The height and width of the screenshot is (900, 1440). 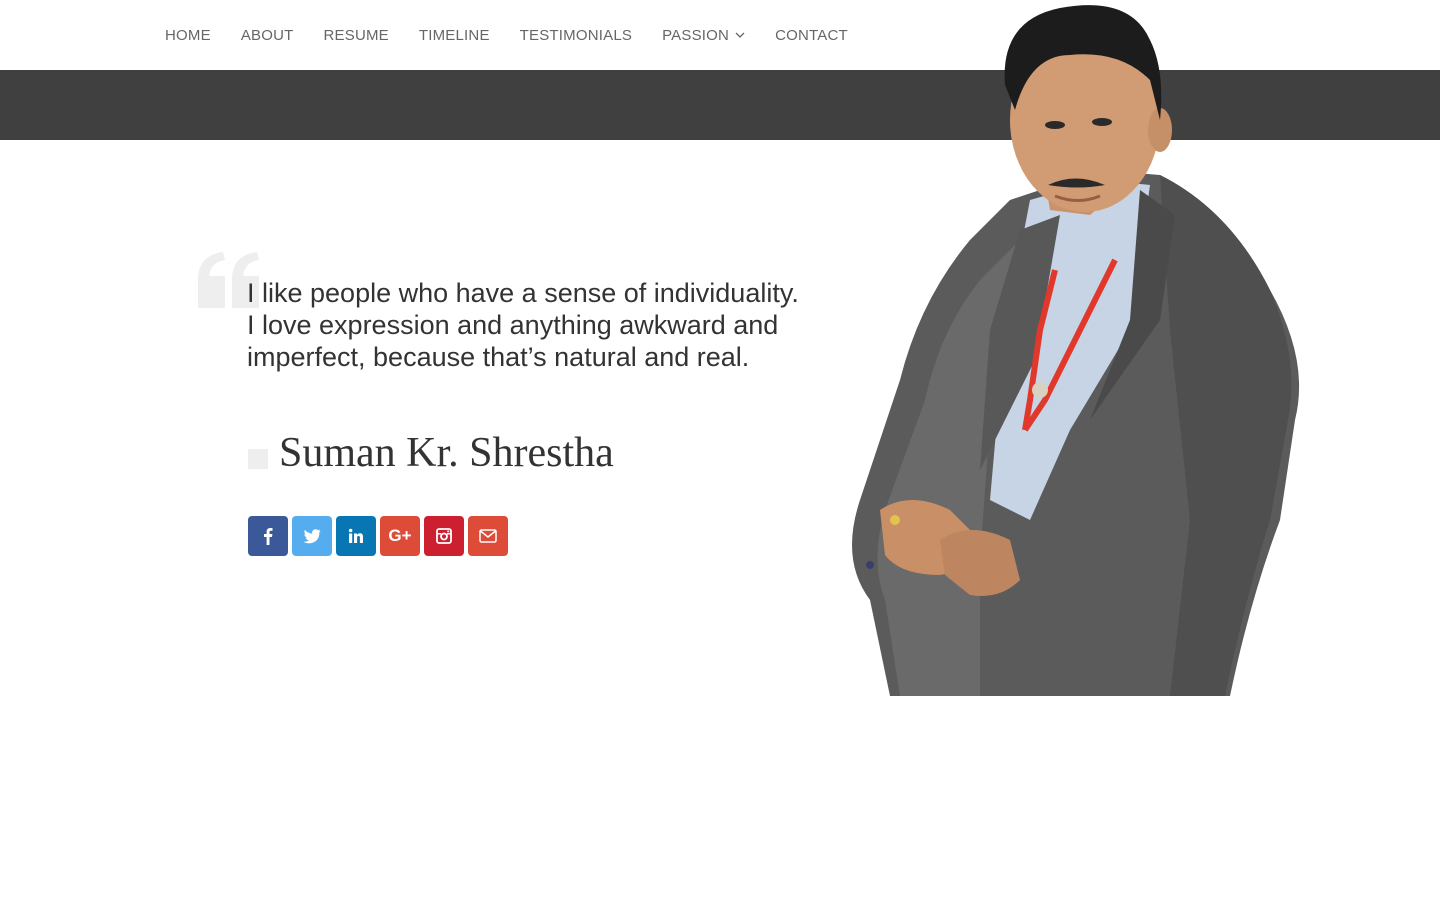 I want to click on nav-item-resume: RESUME, so click(x=356, y=35).